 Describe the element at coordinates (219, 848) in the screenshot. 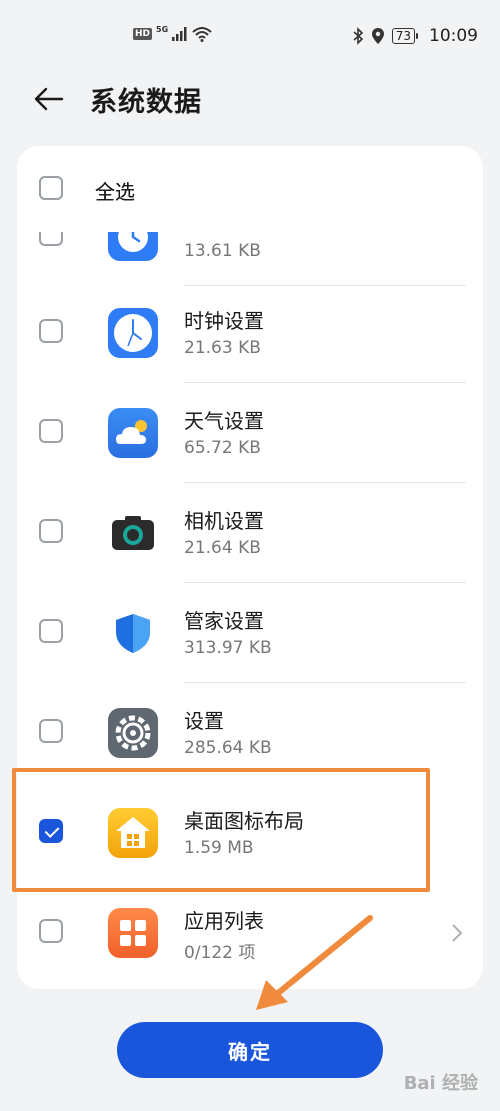

I see `item-size: 1.59 MB` at that location.